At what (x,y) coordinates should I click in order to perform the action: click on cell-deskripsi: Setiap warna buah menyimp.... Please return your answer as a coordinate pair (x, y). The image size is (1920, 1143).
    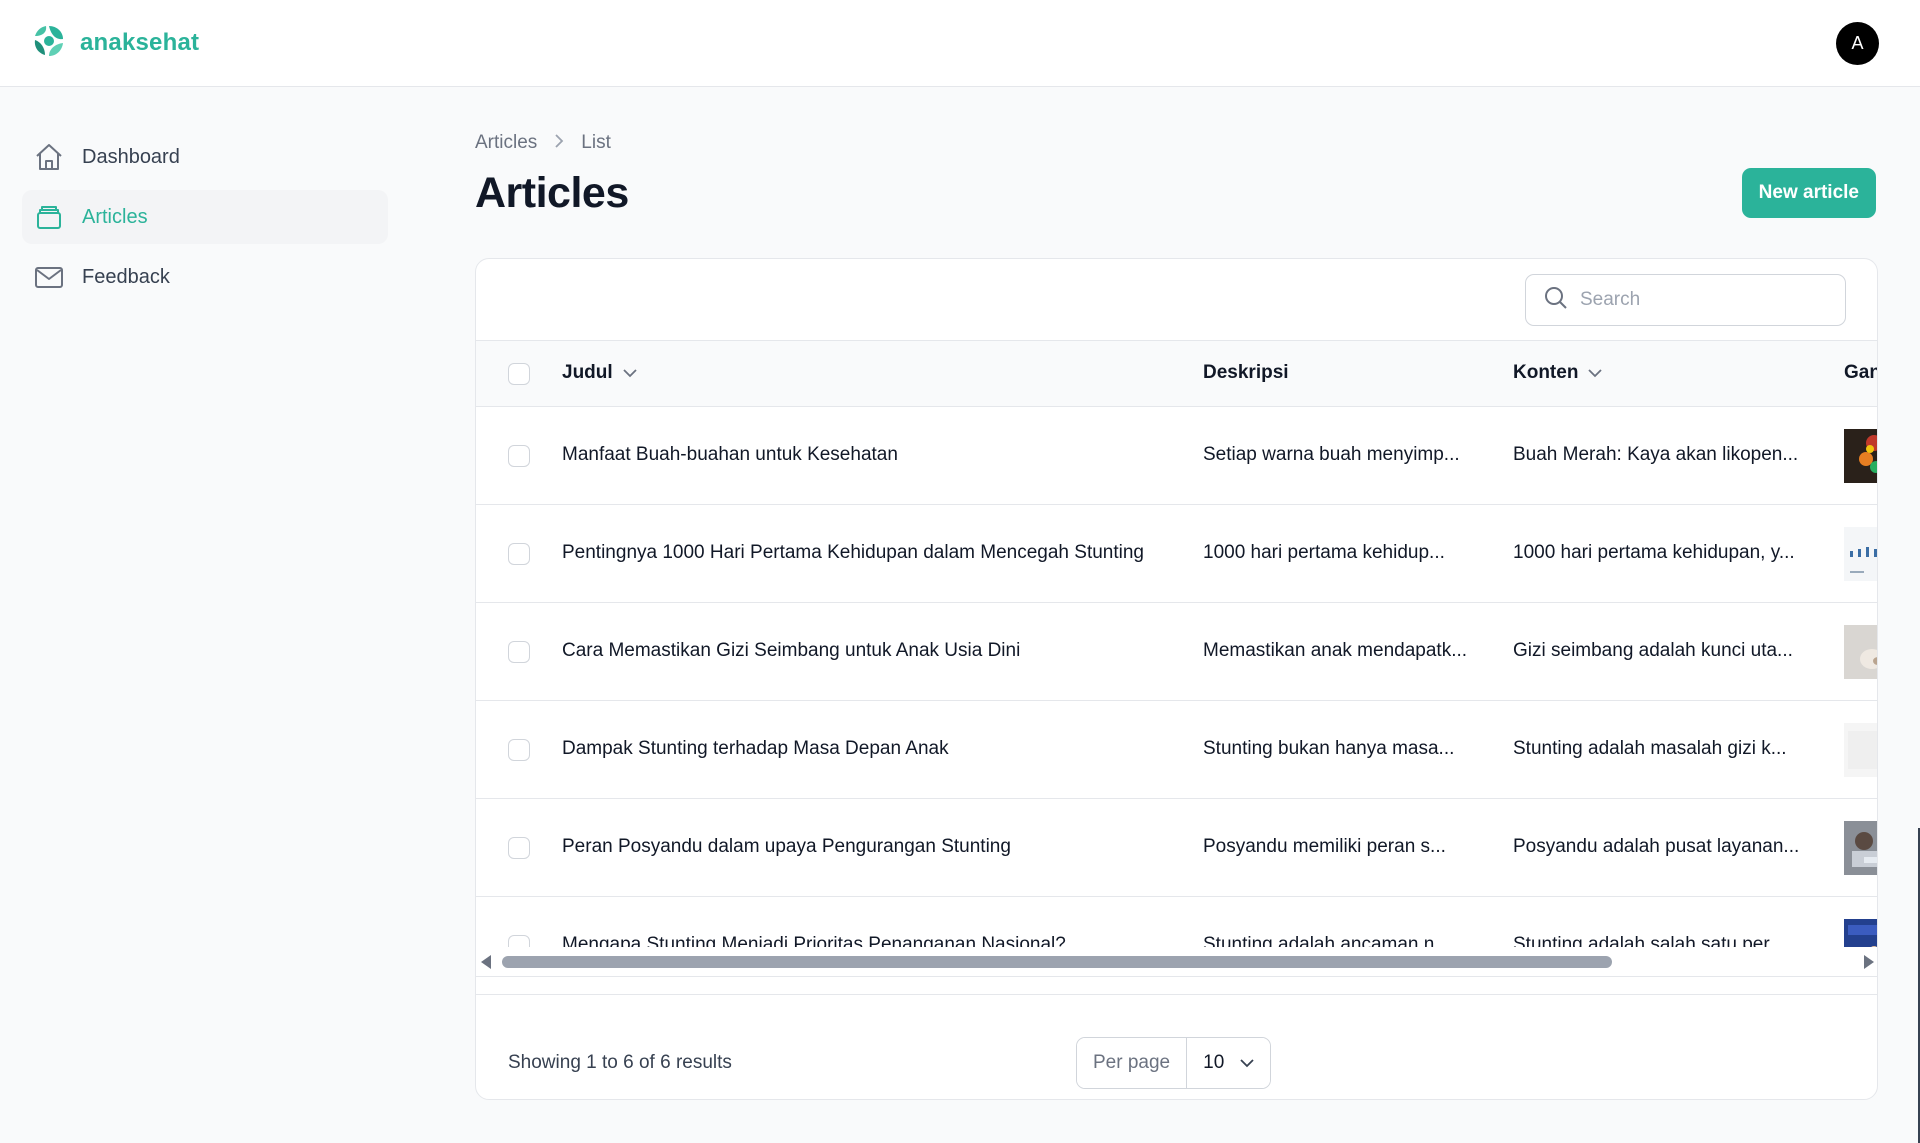
    Looking at the image, I should click on (1331, 454).